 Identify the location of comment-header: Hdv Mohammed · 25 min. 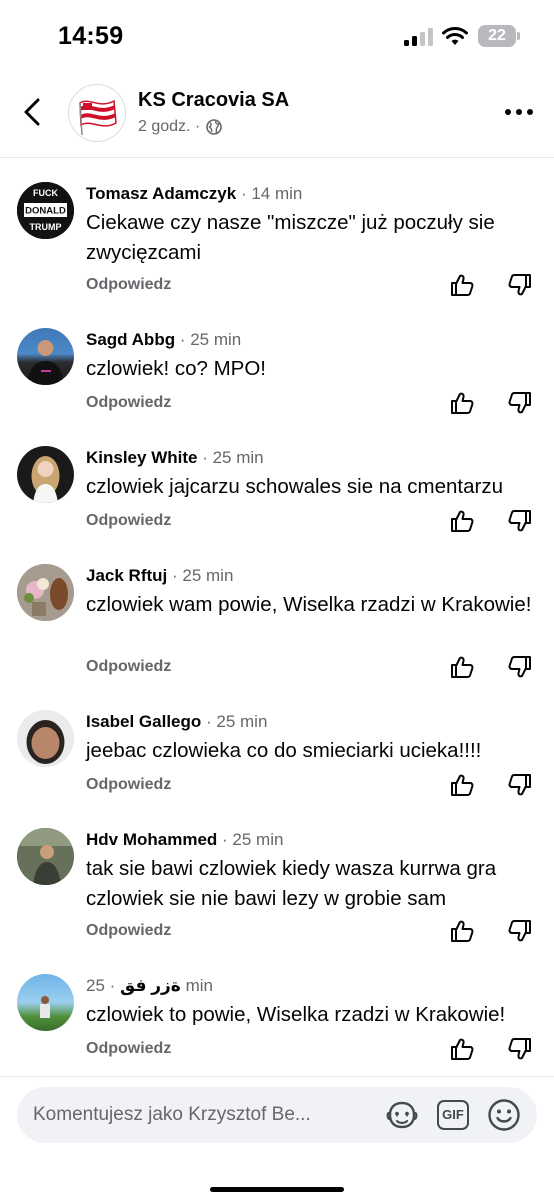
(184, 840).